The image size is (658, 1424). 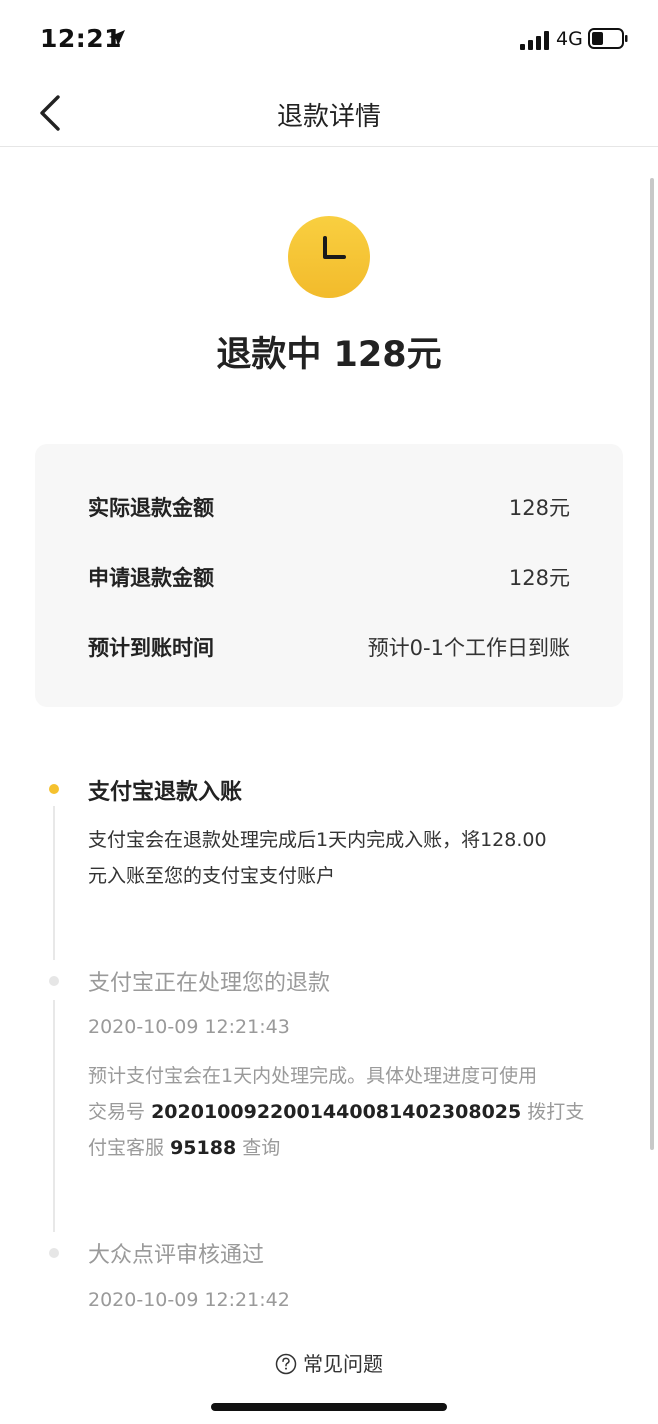 I want to click on signal-icon, so click(x=535, y=40).